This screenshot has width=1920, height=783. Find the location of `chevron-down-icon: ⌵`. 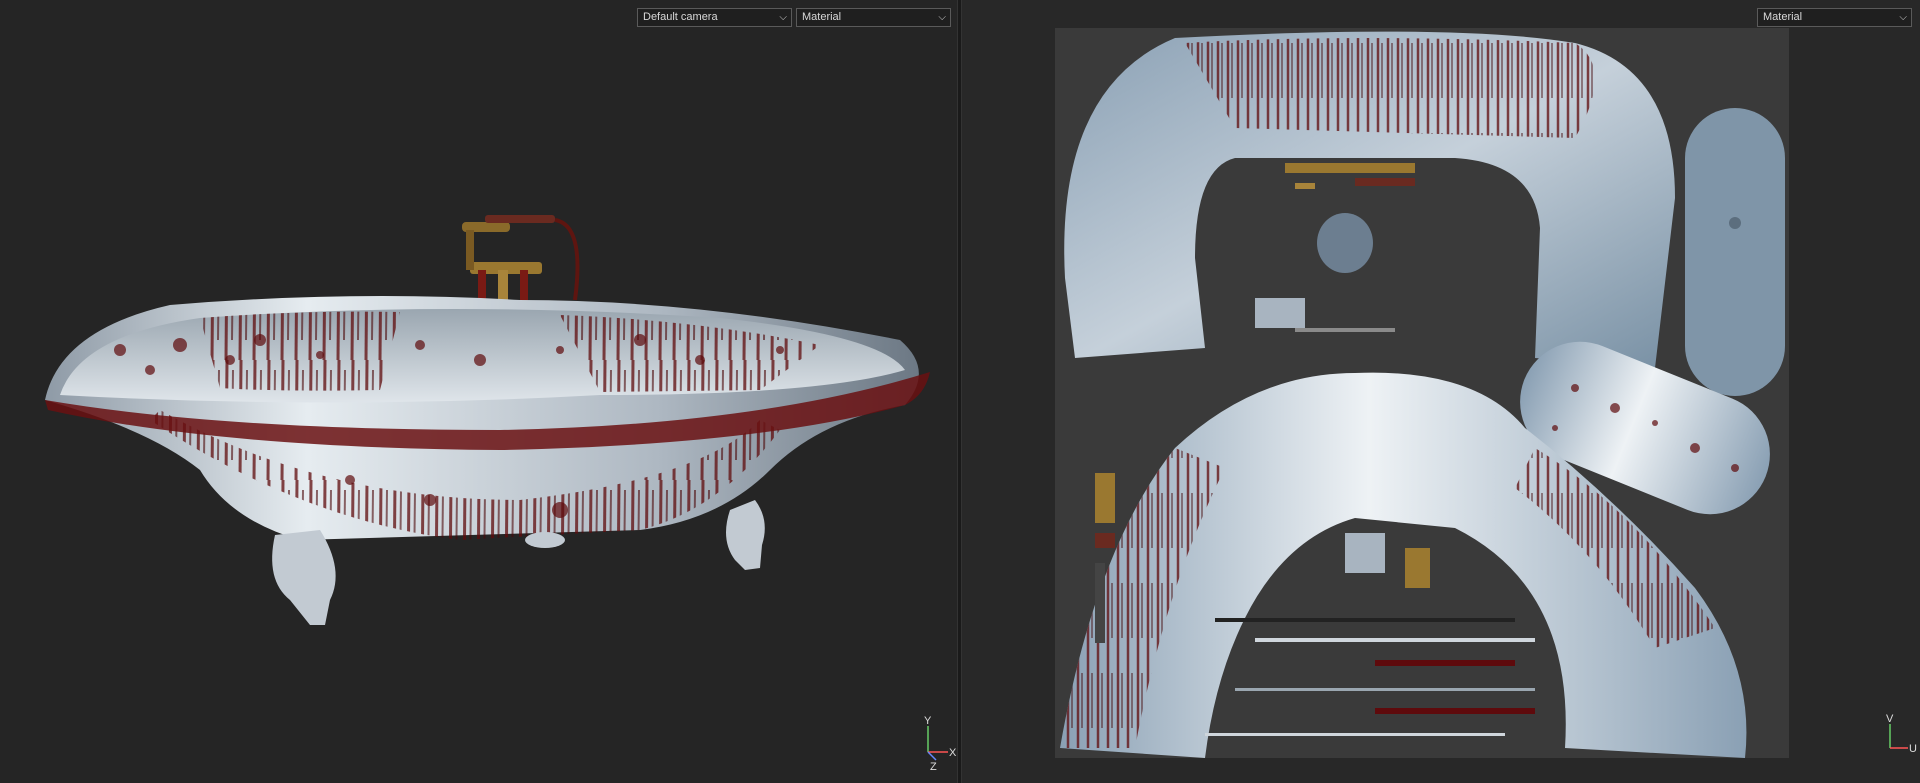

chevron-down-icon: ⌵ is located at coordinates (1903, 17).